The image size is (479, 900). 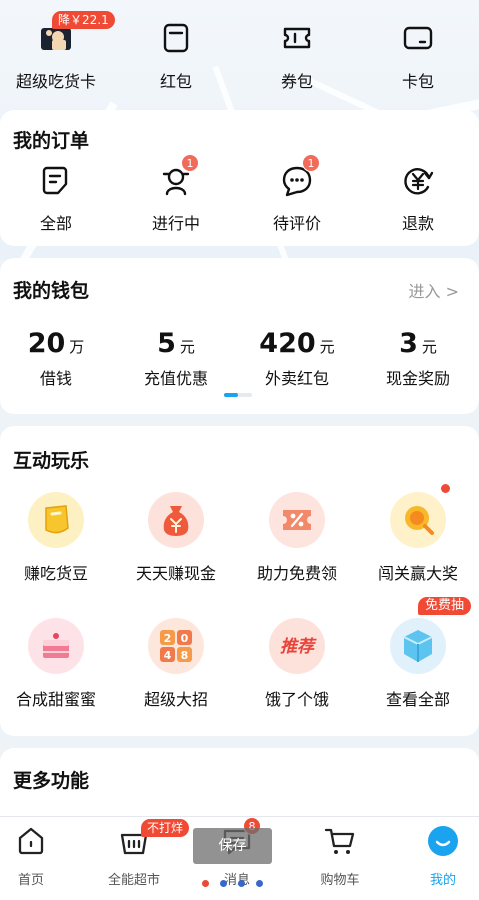 What do you see at coordinates (300, 176) in the screenshot?
I see `chat-icon: 1` at bounding box center [300, 176].